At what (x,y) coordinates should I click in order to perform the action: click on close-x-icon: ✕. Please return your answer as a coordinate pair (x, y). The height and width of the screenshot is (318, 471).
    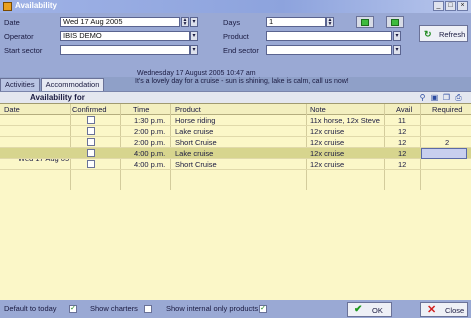
    Looking at the image, I should click on (432, 310).